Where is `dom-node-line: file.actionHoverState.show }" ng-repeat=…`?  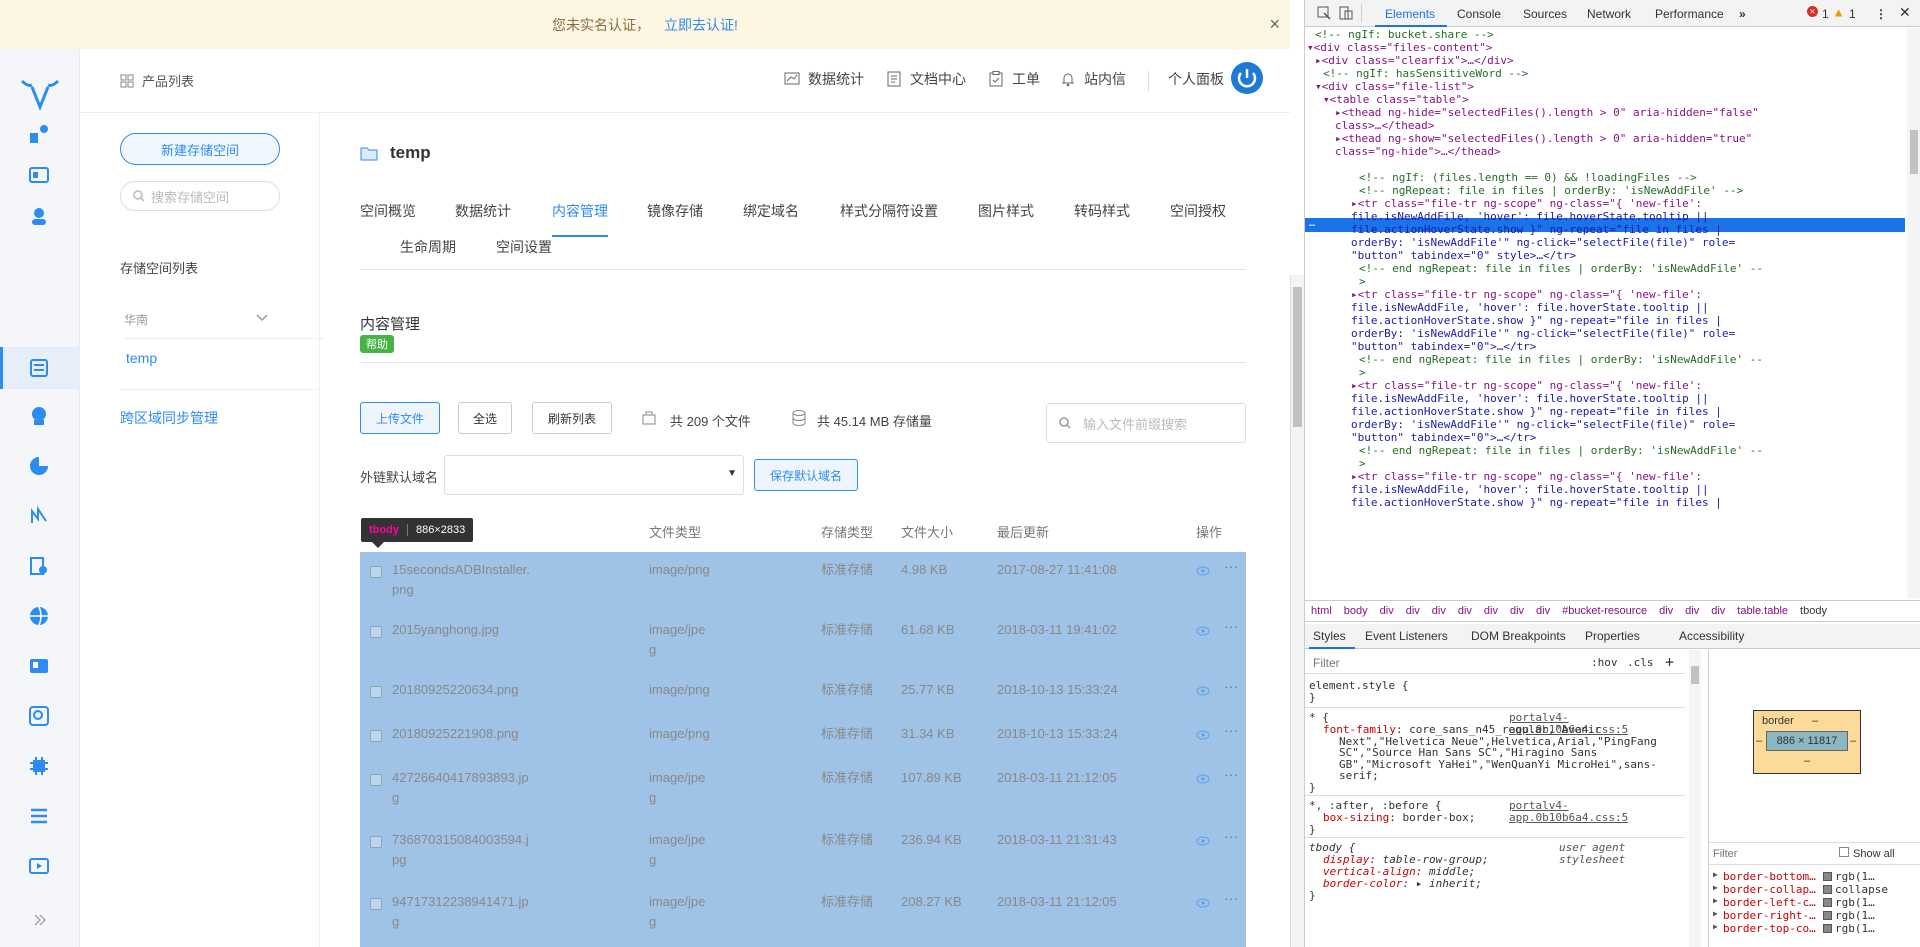 dom-node-line: file.actionHoverState.show }" ng-repeat=… is located at coordinates (1536, 320).